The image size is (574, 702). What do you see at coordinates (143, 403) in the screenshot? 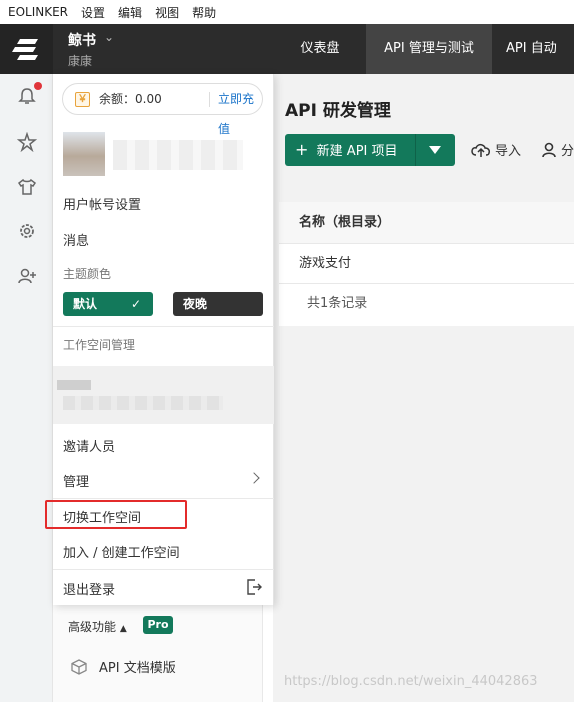
I see `blurred-workspace-name` at bounding box center [143, 403].